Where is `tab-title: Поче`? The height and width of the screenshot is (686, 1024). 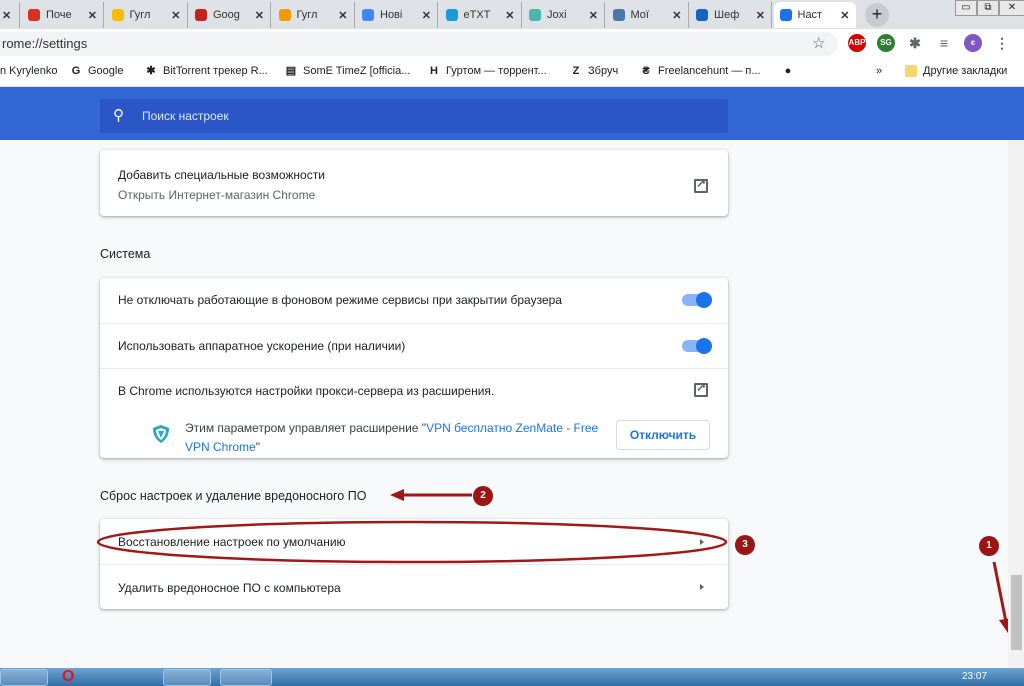
tab-title: Поче is located at coordinates (59, 15).